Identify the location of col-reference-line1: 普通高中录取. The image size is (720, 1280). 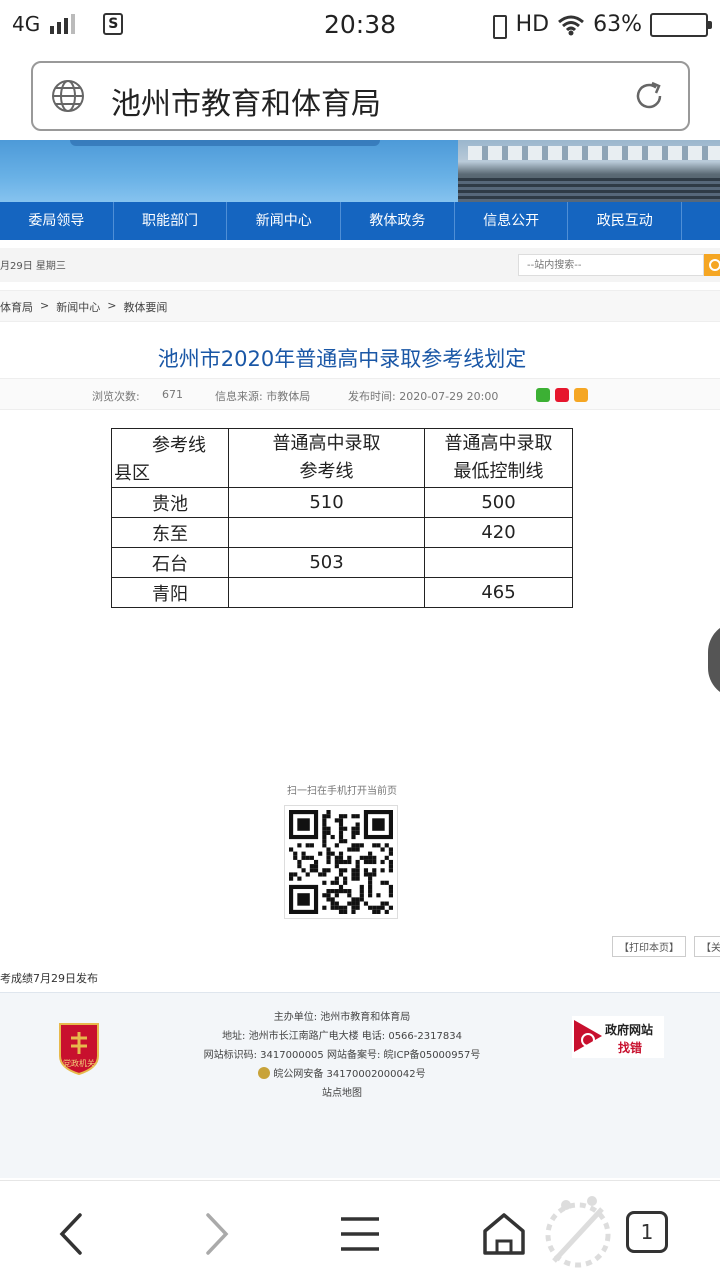
(326, 443).